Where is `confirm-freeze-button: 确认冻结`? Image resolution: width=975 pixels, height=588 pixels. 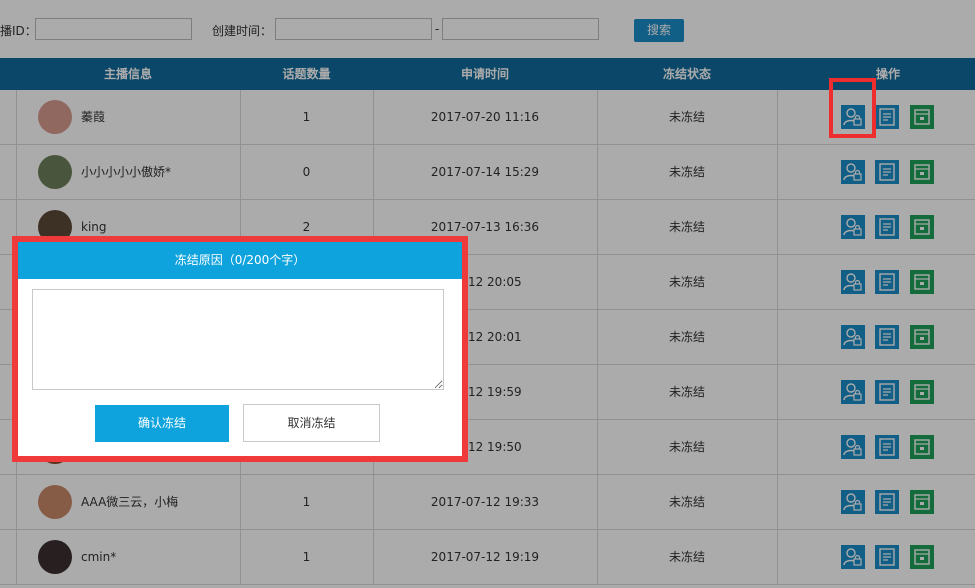
confirm-freeze-button: 确认冻结 is located at coordinates (162, 423).